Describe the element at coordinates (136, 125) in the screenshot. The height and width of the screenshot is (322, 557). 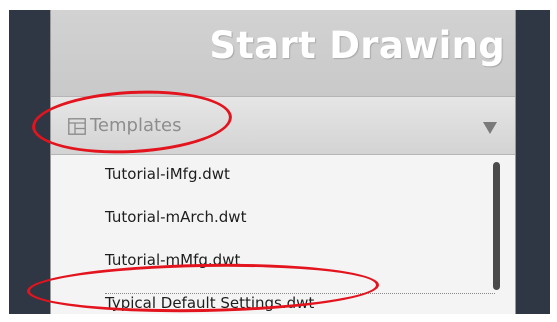
I see `templates-label: Templates` at that location.